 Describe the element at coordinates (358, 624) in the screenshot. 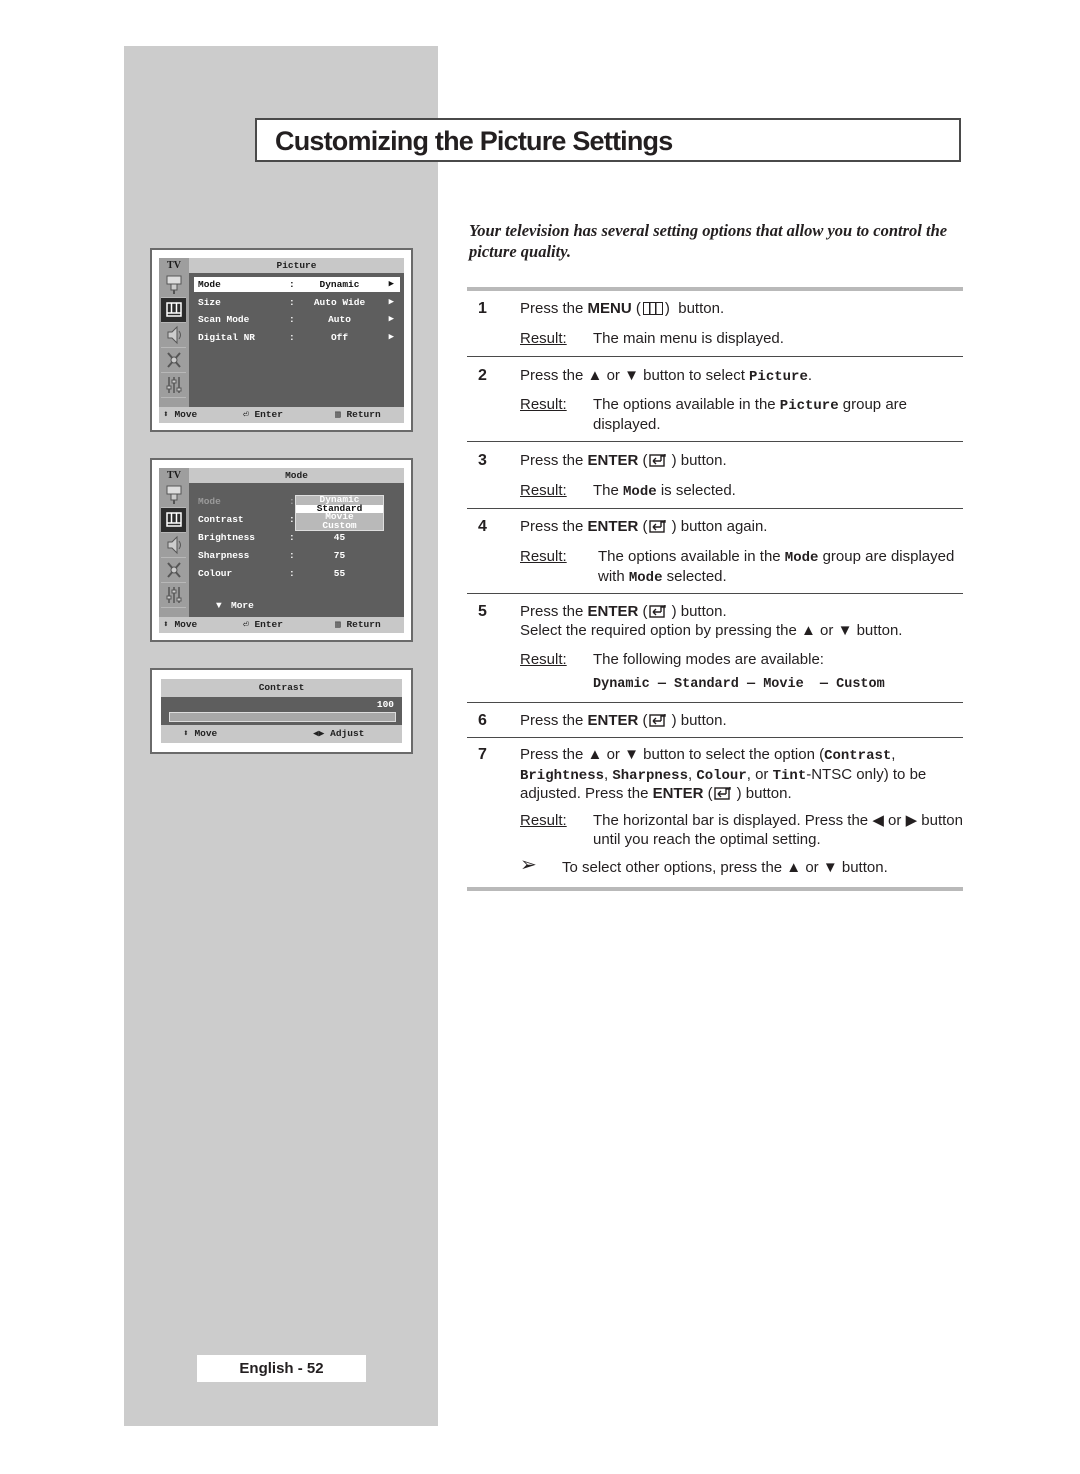

I see `return-hint: ▥ Return` at that location.